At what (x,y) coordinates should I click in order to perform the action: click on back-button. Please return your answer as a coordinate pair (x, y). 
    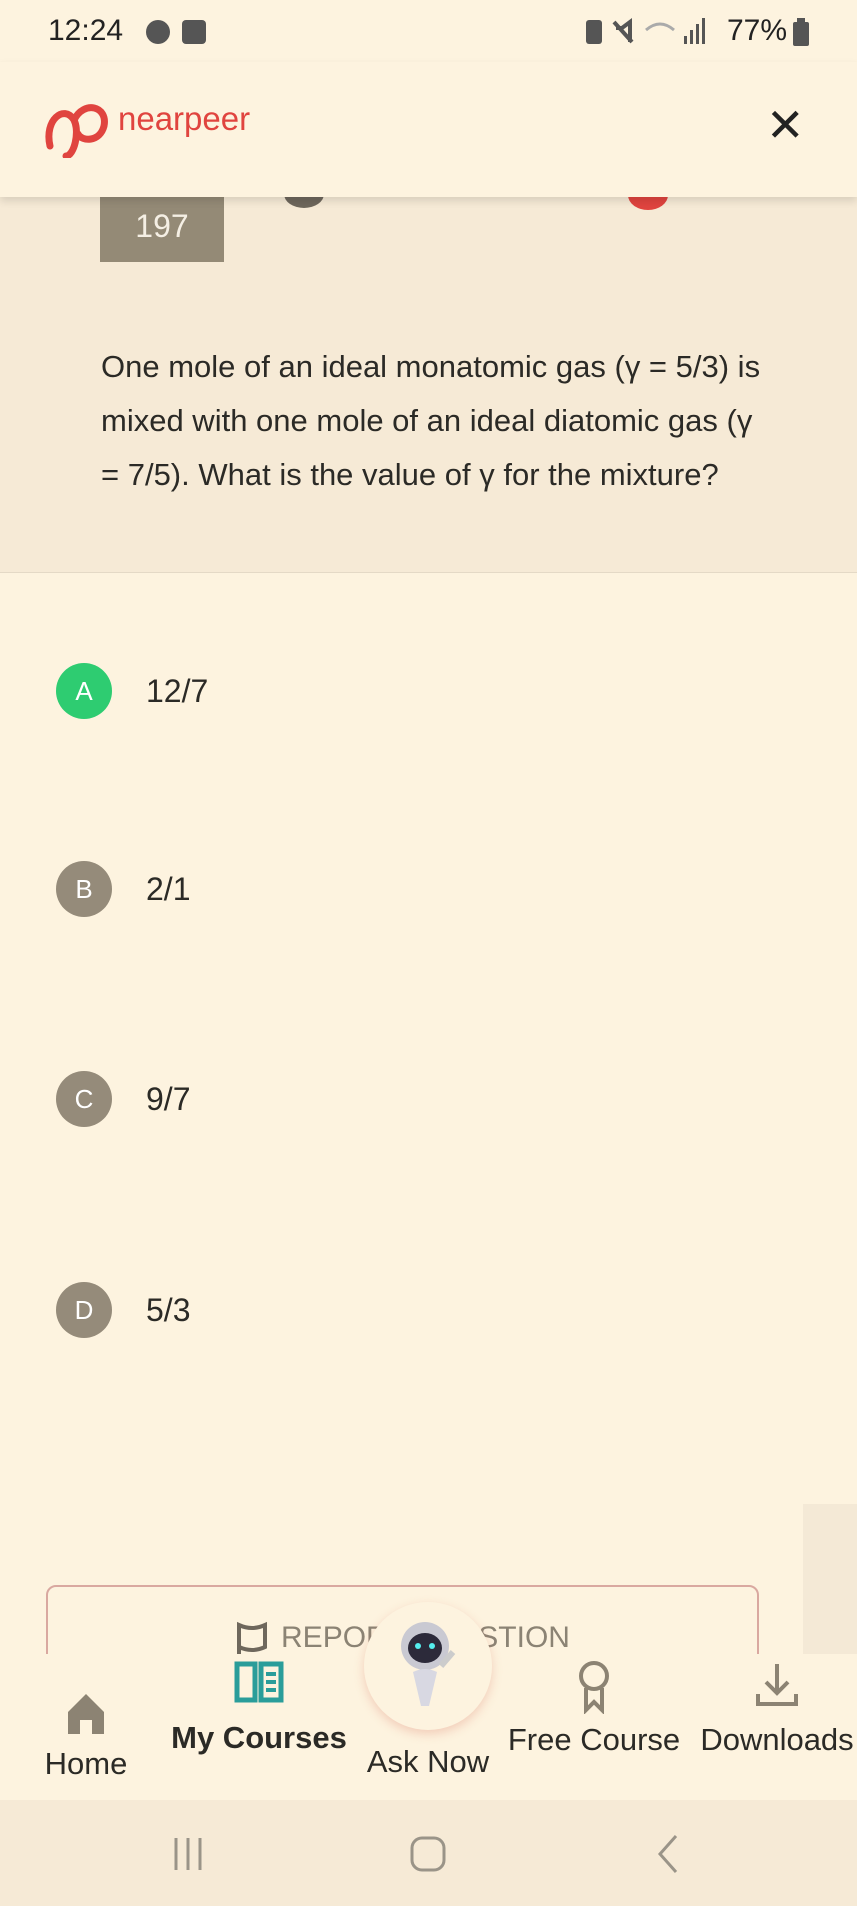
    Looking at the image, I should click on (668, 1854).